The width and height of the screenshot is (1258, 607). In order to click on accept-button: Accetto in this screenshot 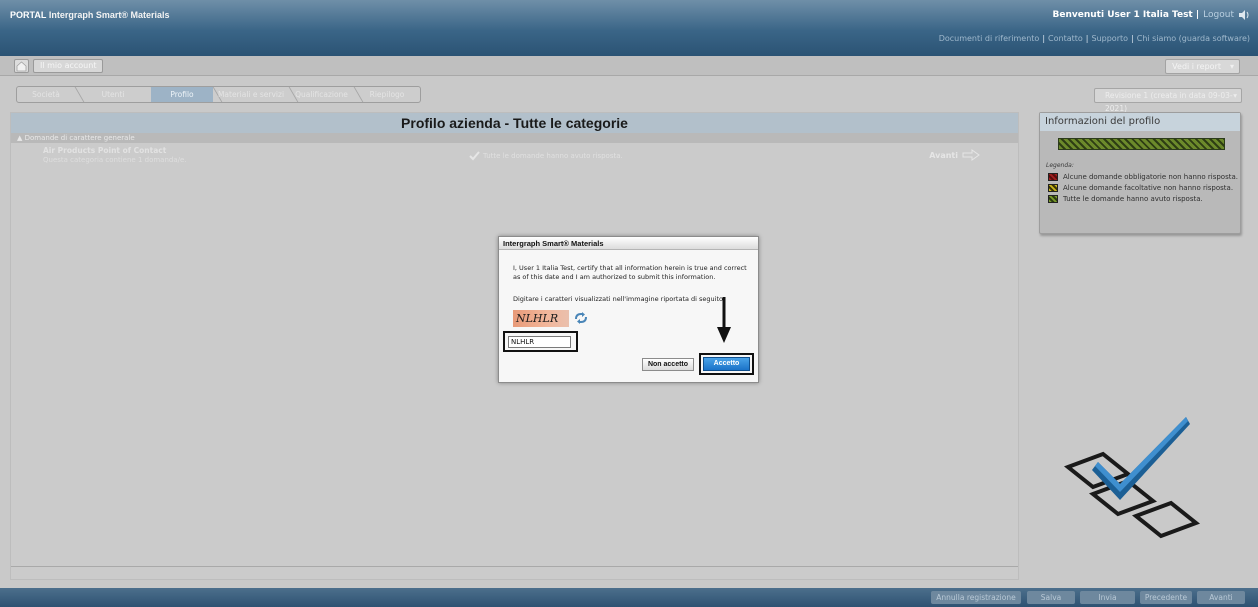, I will do `click(726, 364)`.